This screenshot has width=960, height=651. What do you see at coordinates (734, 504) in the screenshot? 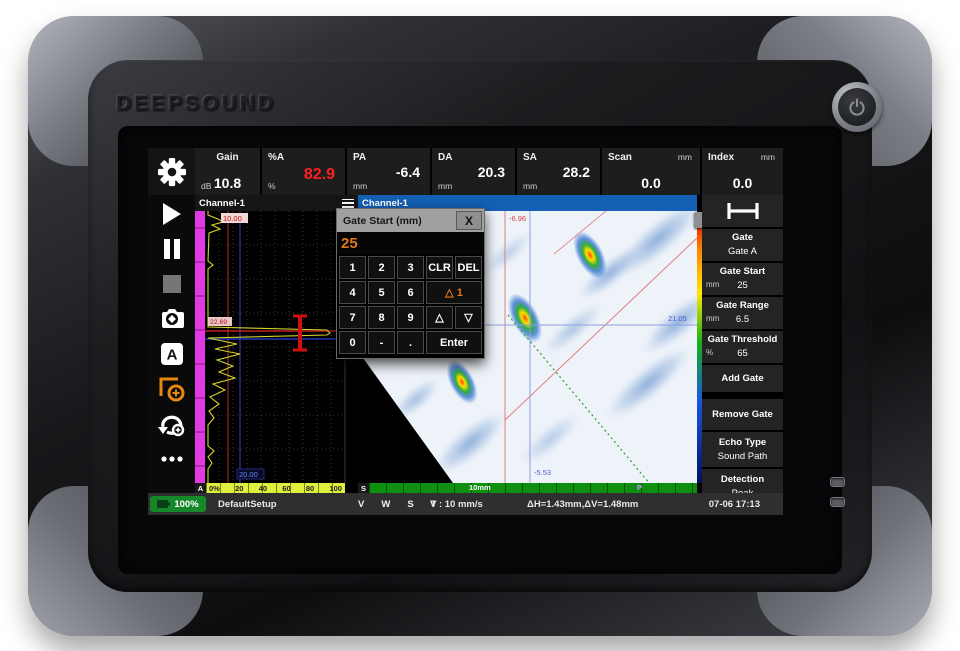
I see `datetime: 07-06 17:13` at bounding box center [734, 504].